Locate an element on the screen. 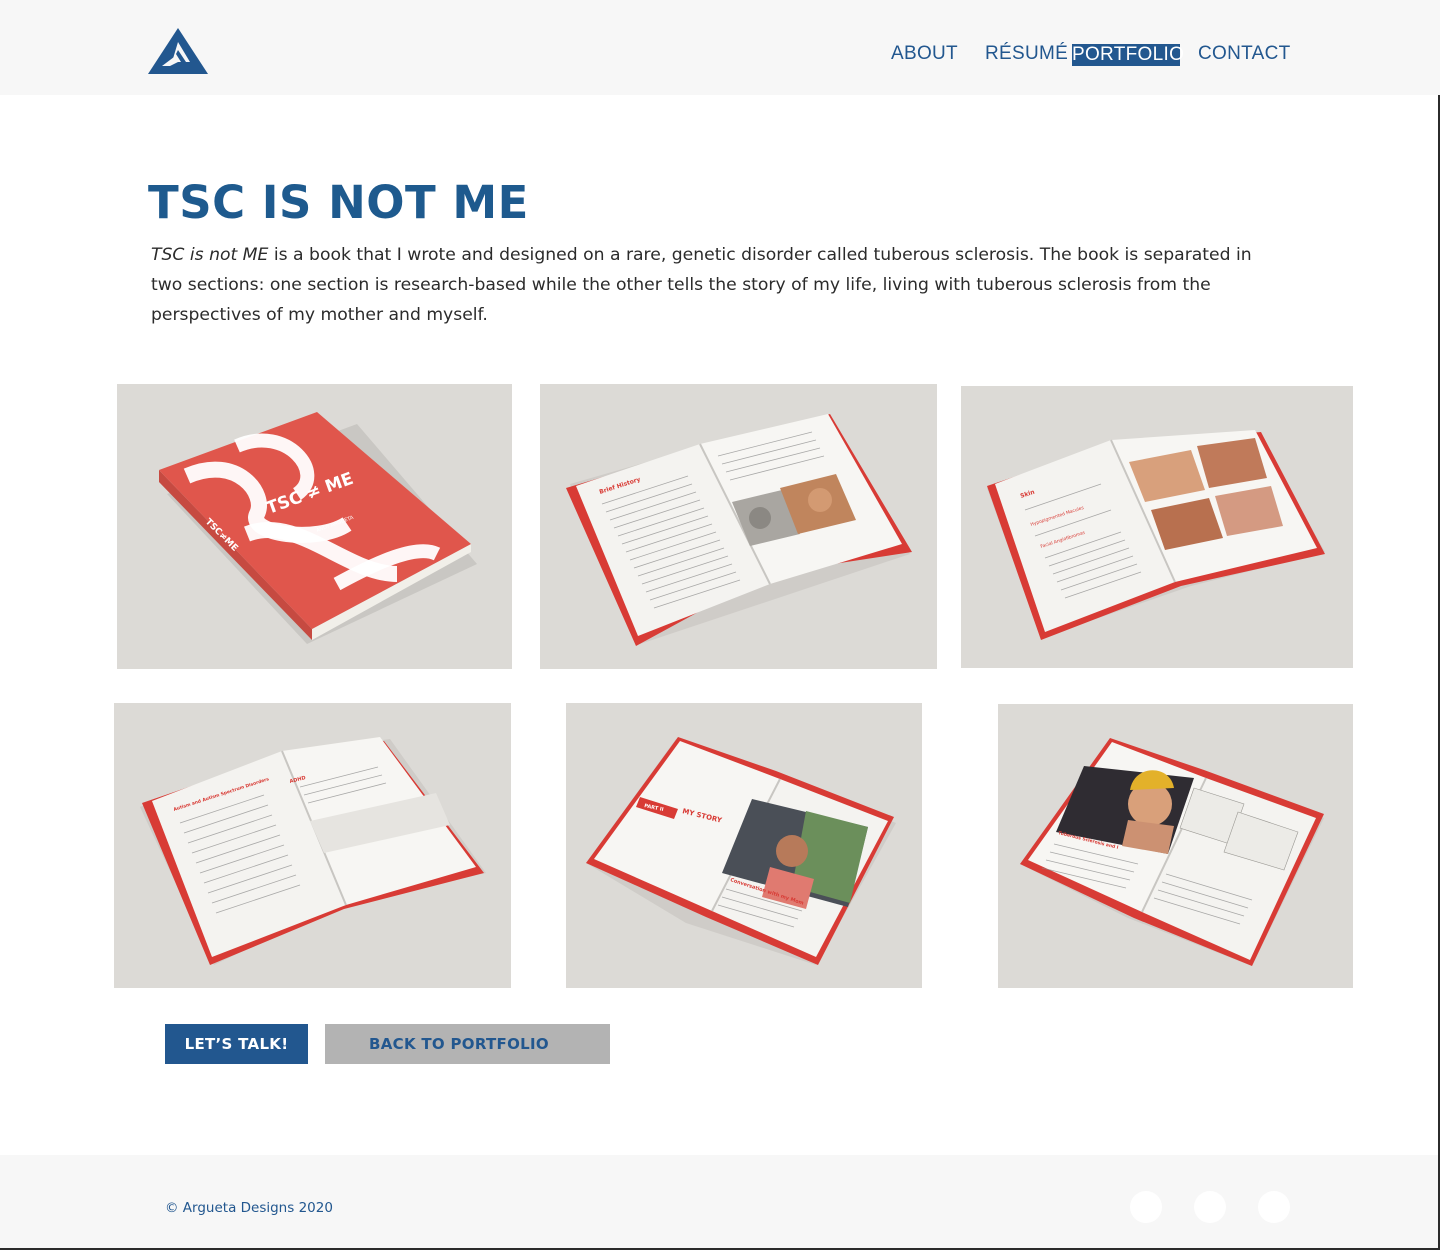 The height and width of the screenshot is (1250, 1440). nav-about: ABOUT is located at coordinates (924, 54).